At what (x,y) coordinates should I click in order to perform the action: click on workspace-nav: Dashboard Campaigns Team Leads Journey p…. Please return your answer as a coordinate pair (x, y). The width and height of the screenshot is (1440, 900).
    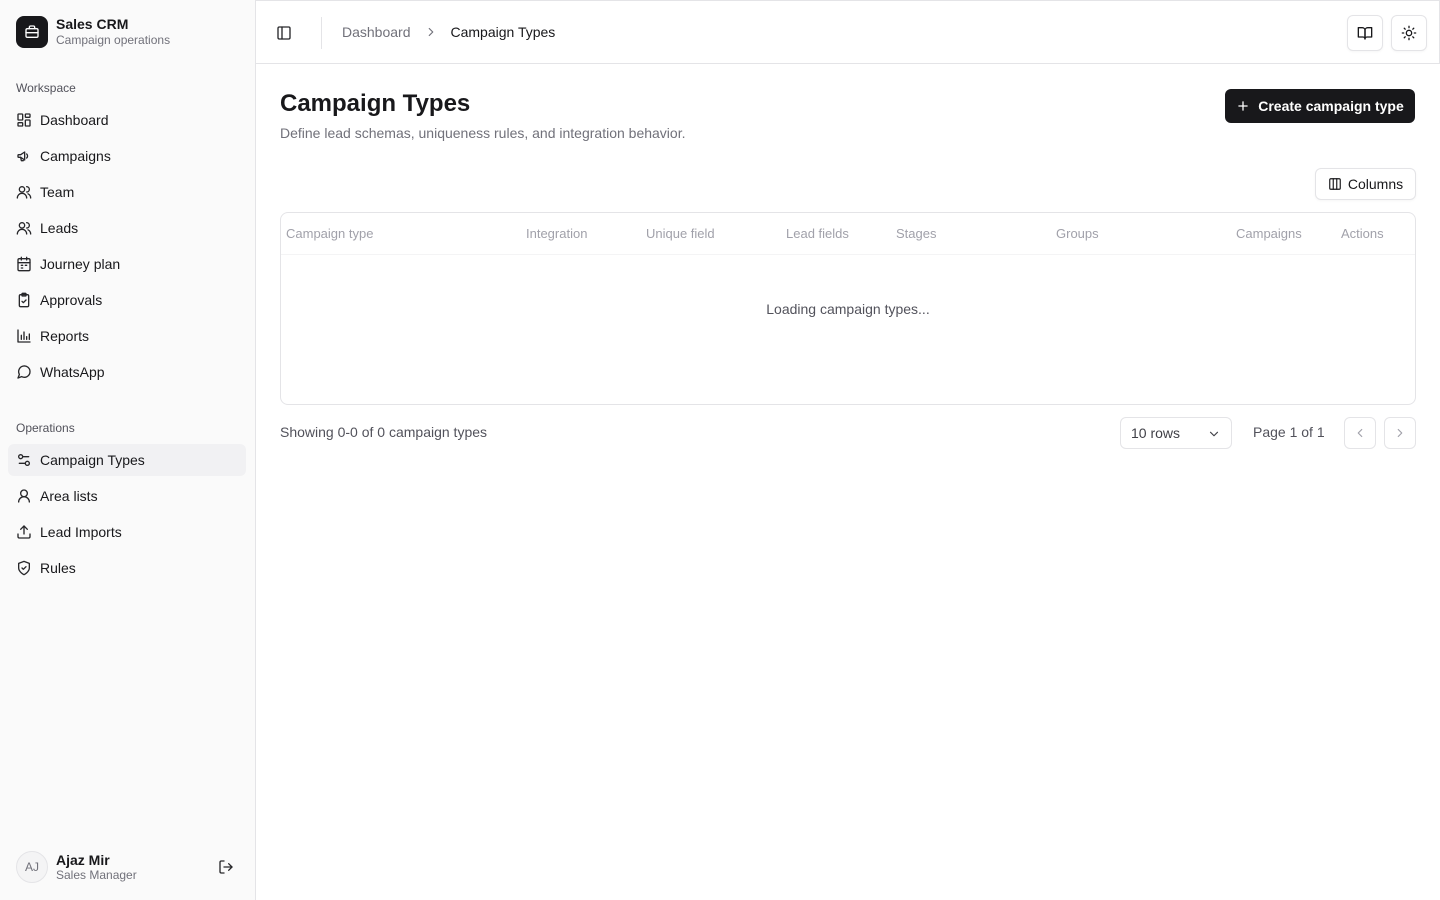
    Looking at the image, I should click on (127, 248).